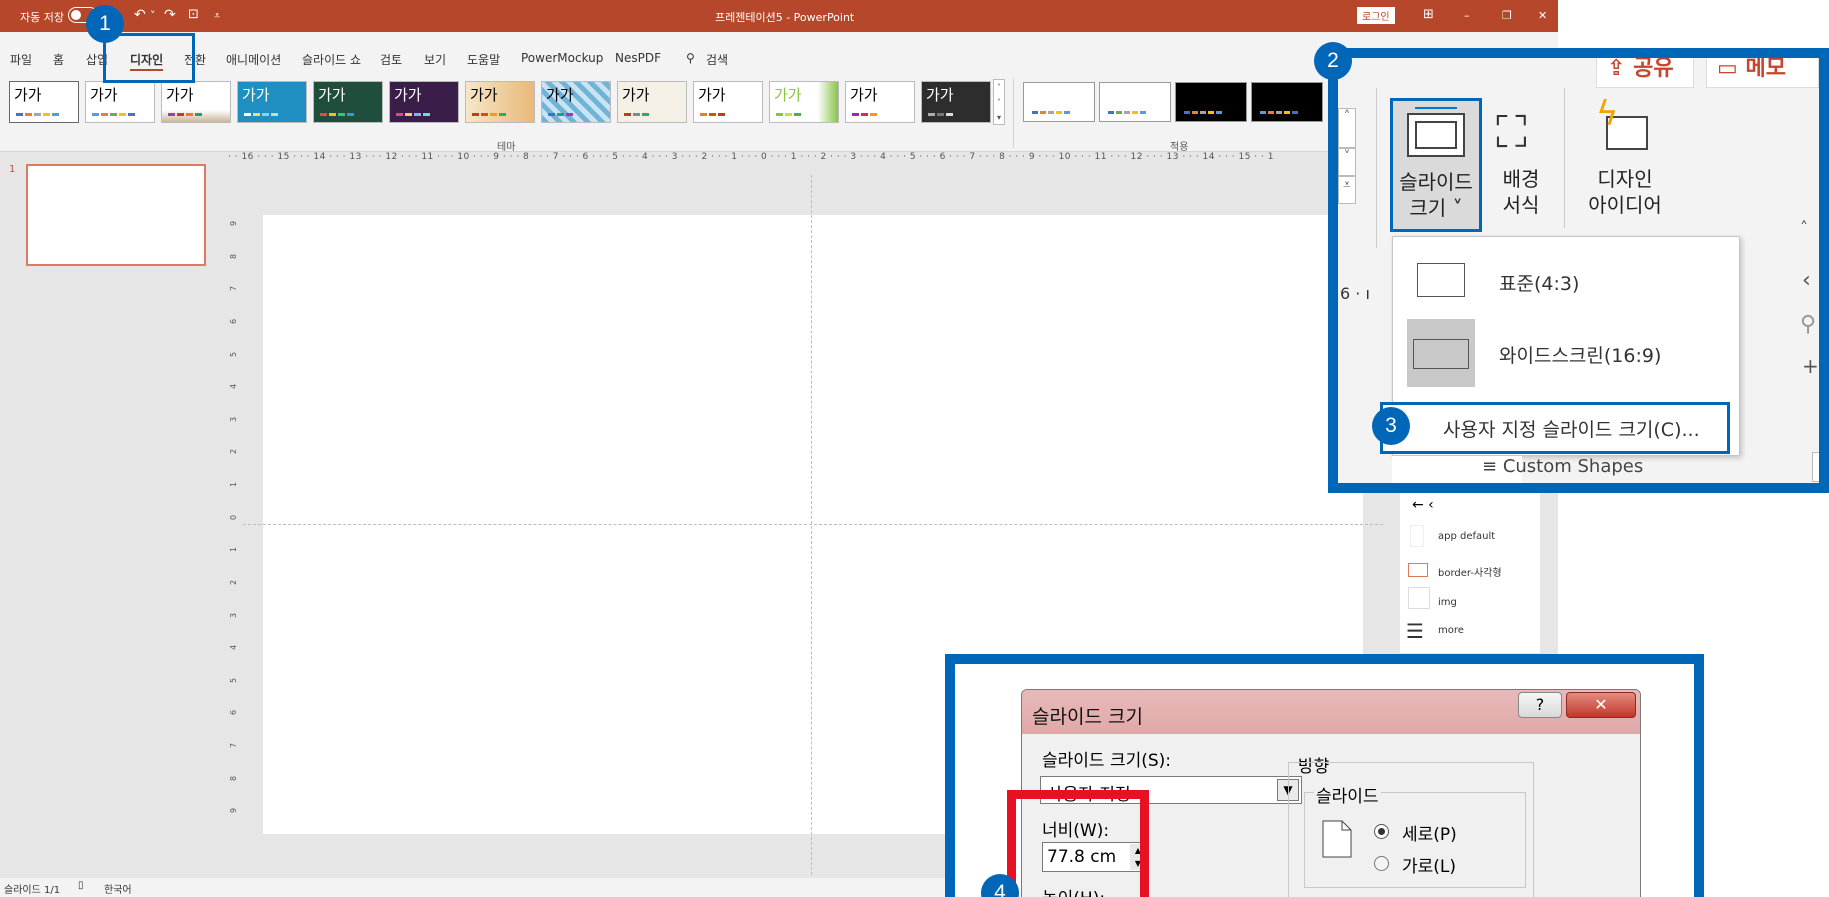 The width and height of the screenshot is (1829, 897). What do you see at coordinates (331, 59) in the screenshot?
I see `tab-slideshow: 슬라이드 쇼` at bounding box center [331, 59].